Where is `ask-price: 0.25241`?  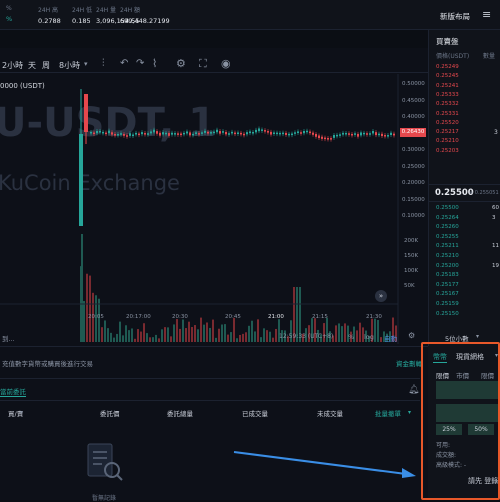
ask-price: 0.25241 is located at coordinates (447, 86).